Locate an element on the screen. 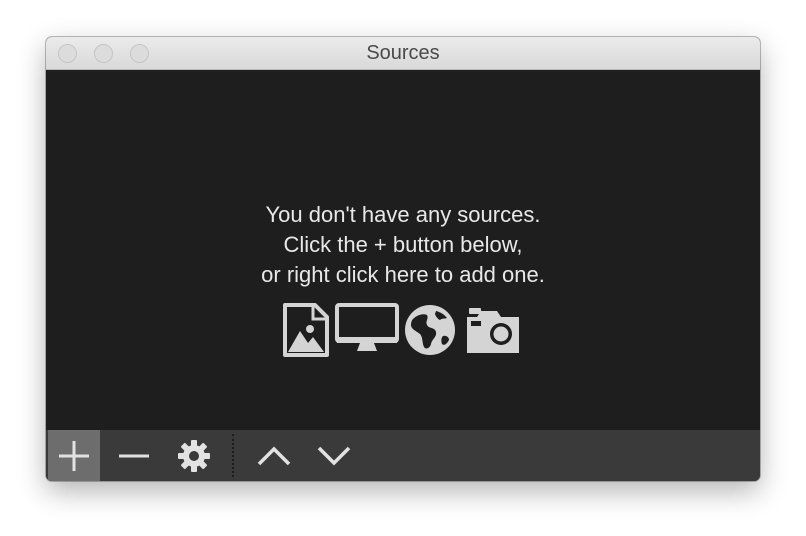 This screenshot has height=536, width=806. window-title: Sources is located at coordinates (403, 53).